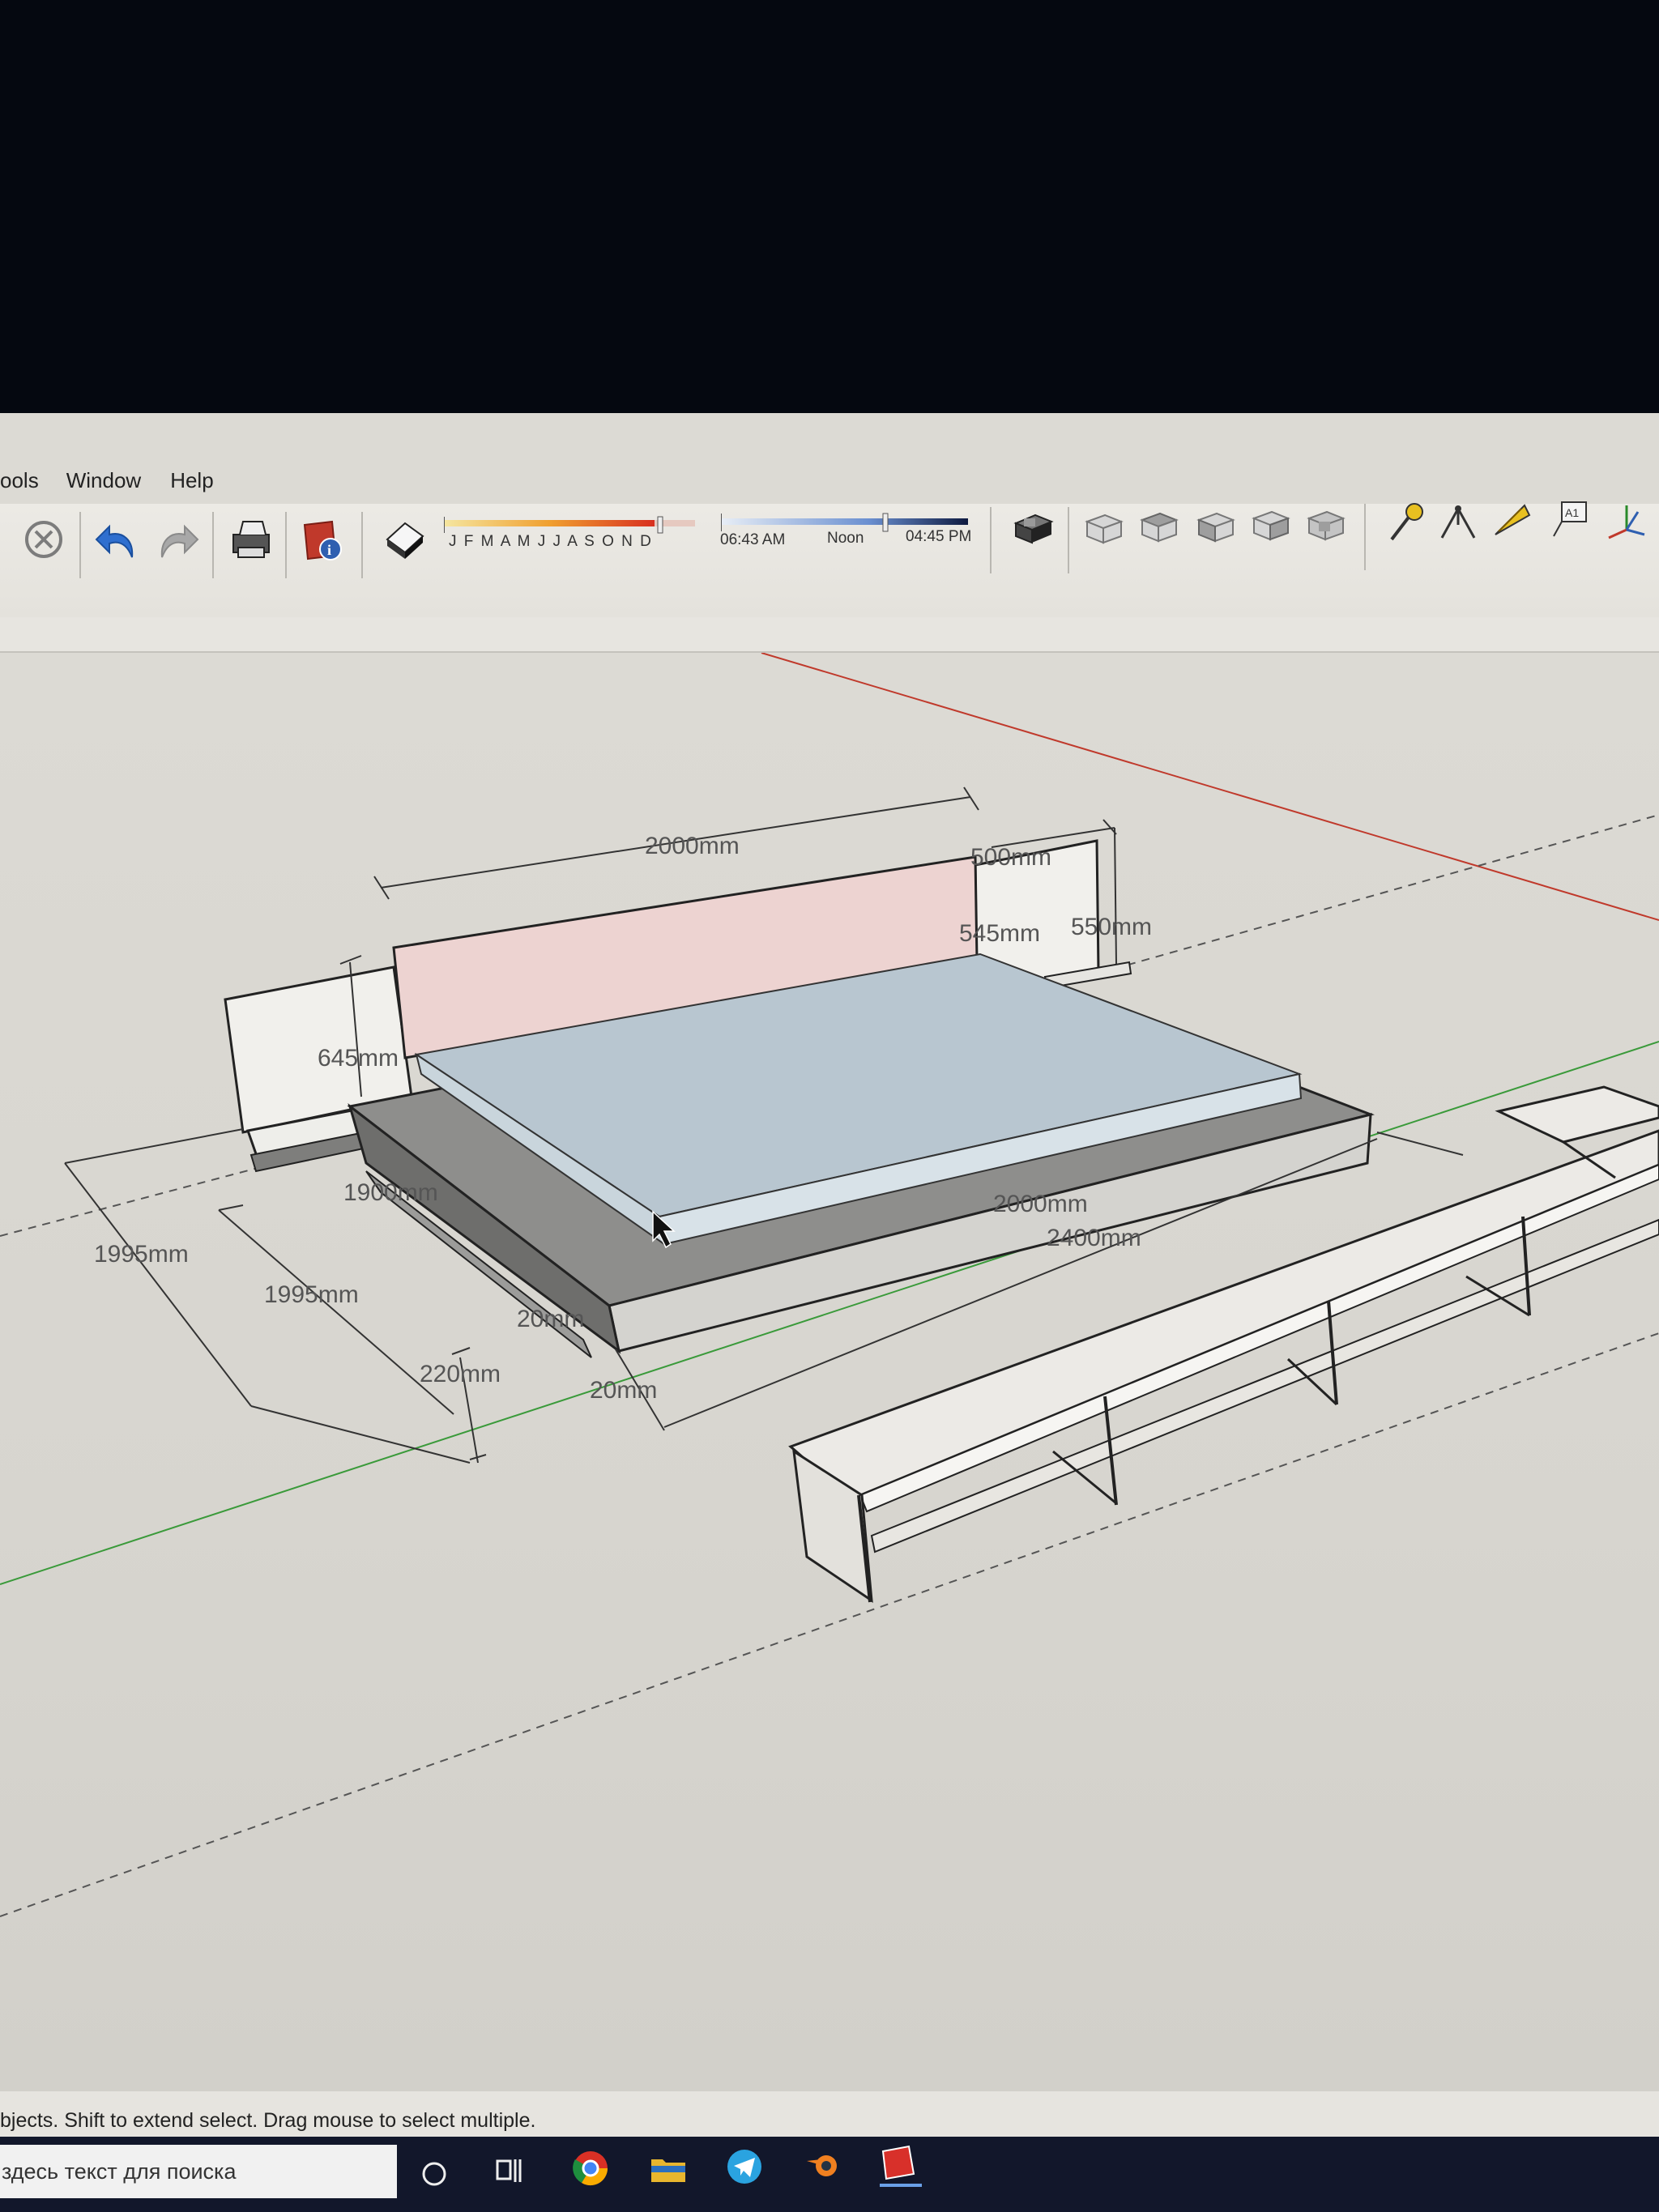  Describe the element at coordinates (191, 489) in the screenshot. I see `menu-help: Help` at that location.